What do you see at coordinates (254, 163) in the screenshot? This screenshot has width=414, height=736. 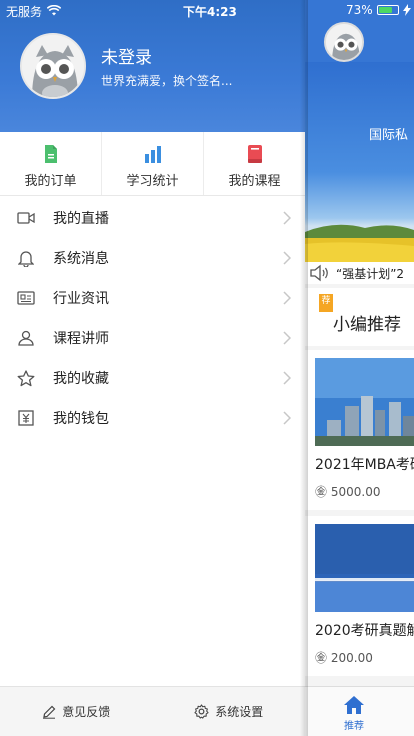 I see `quick-my-courses: 我的课程` at bounding box center [254, 163].